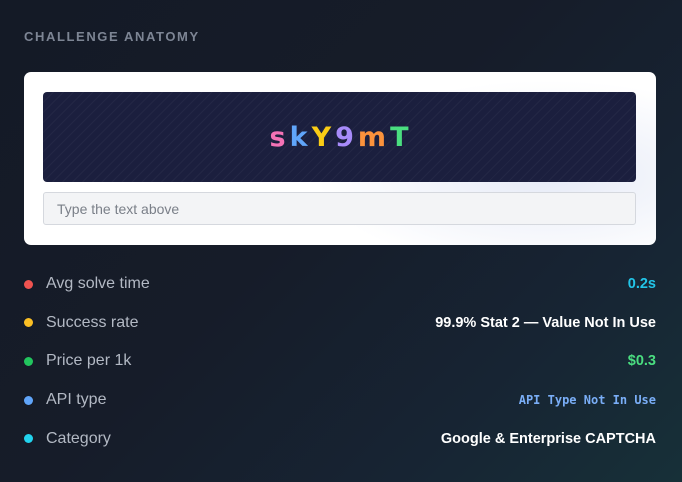 Image resolution: width=682 pixels, height=482 pixels. I want to click on stat-label: API type, so click(76, 400).